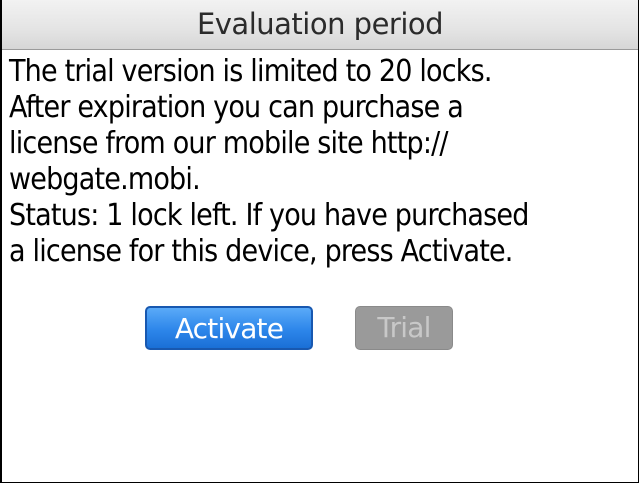 Image resolution: width=641 pixels, height=485 pixels. I want to click on title-bar: Evaluation period, so click(320, 25).